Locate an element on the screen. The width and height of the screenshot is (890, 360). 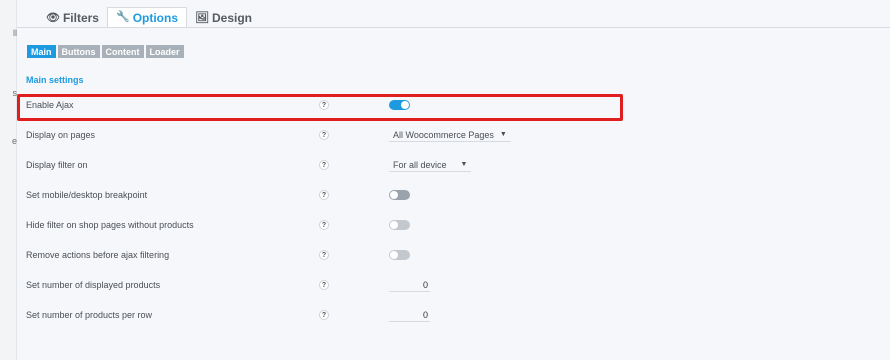
section-title: Main settings is located at coordinates (55, 80).